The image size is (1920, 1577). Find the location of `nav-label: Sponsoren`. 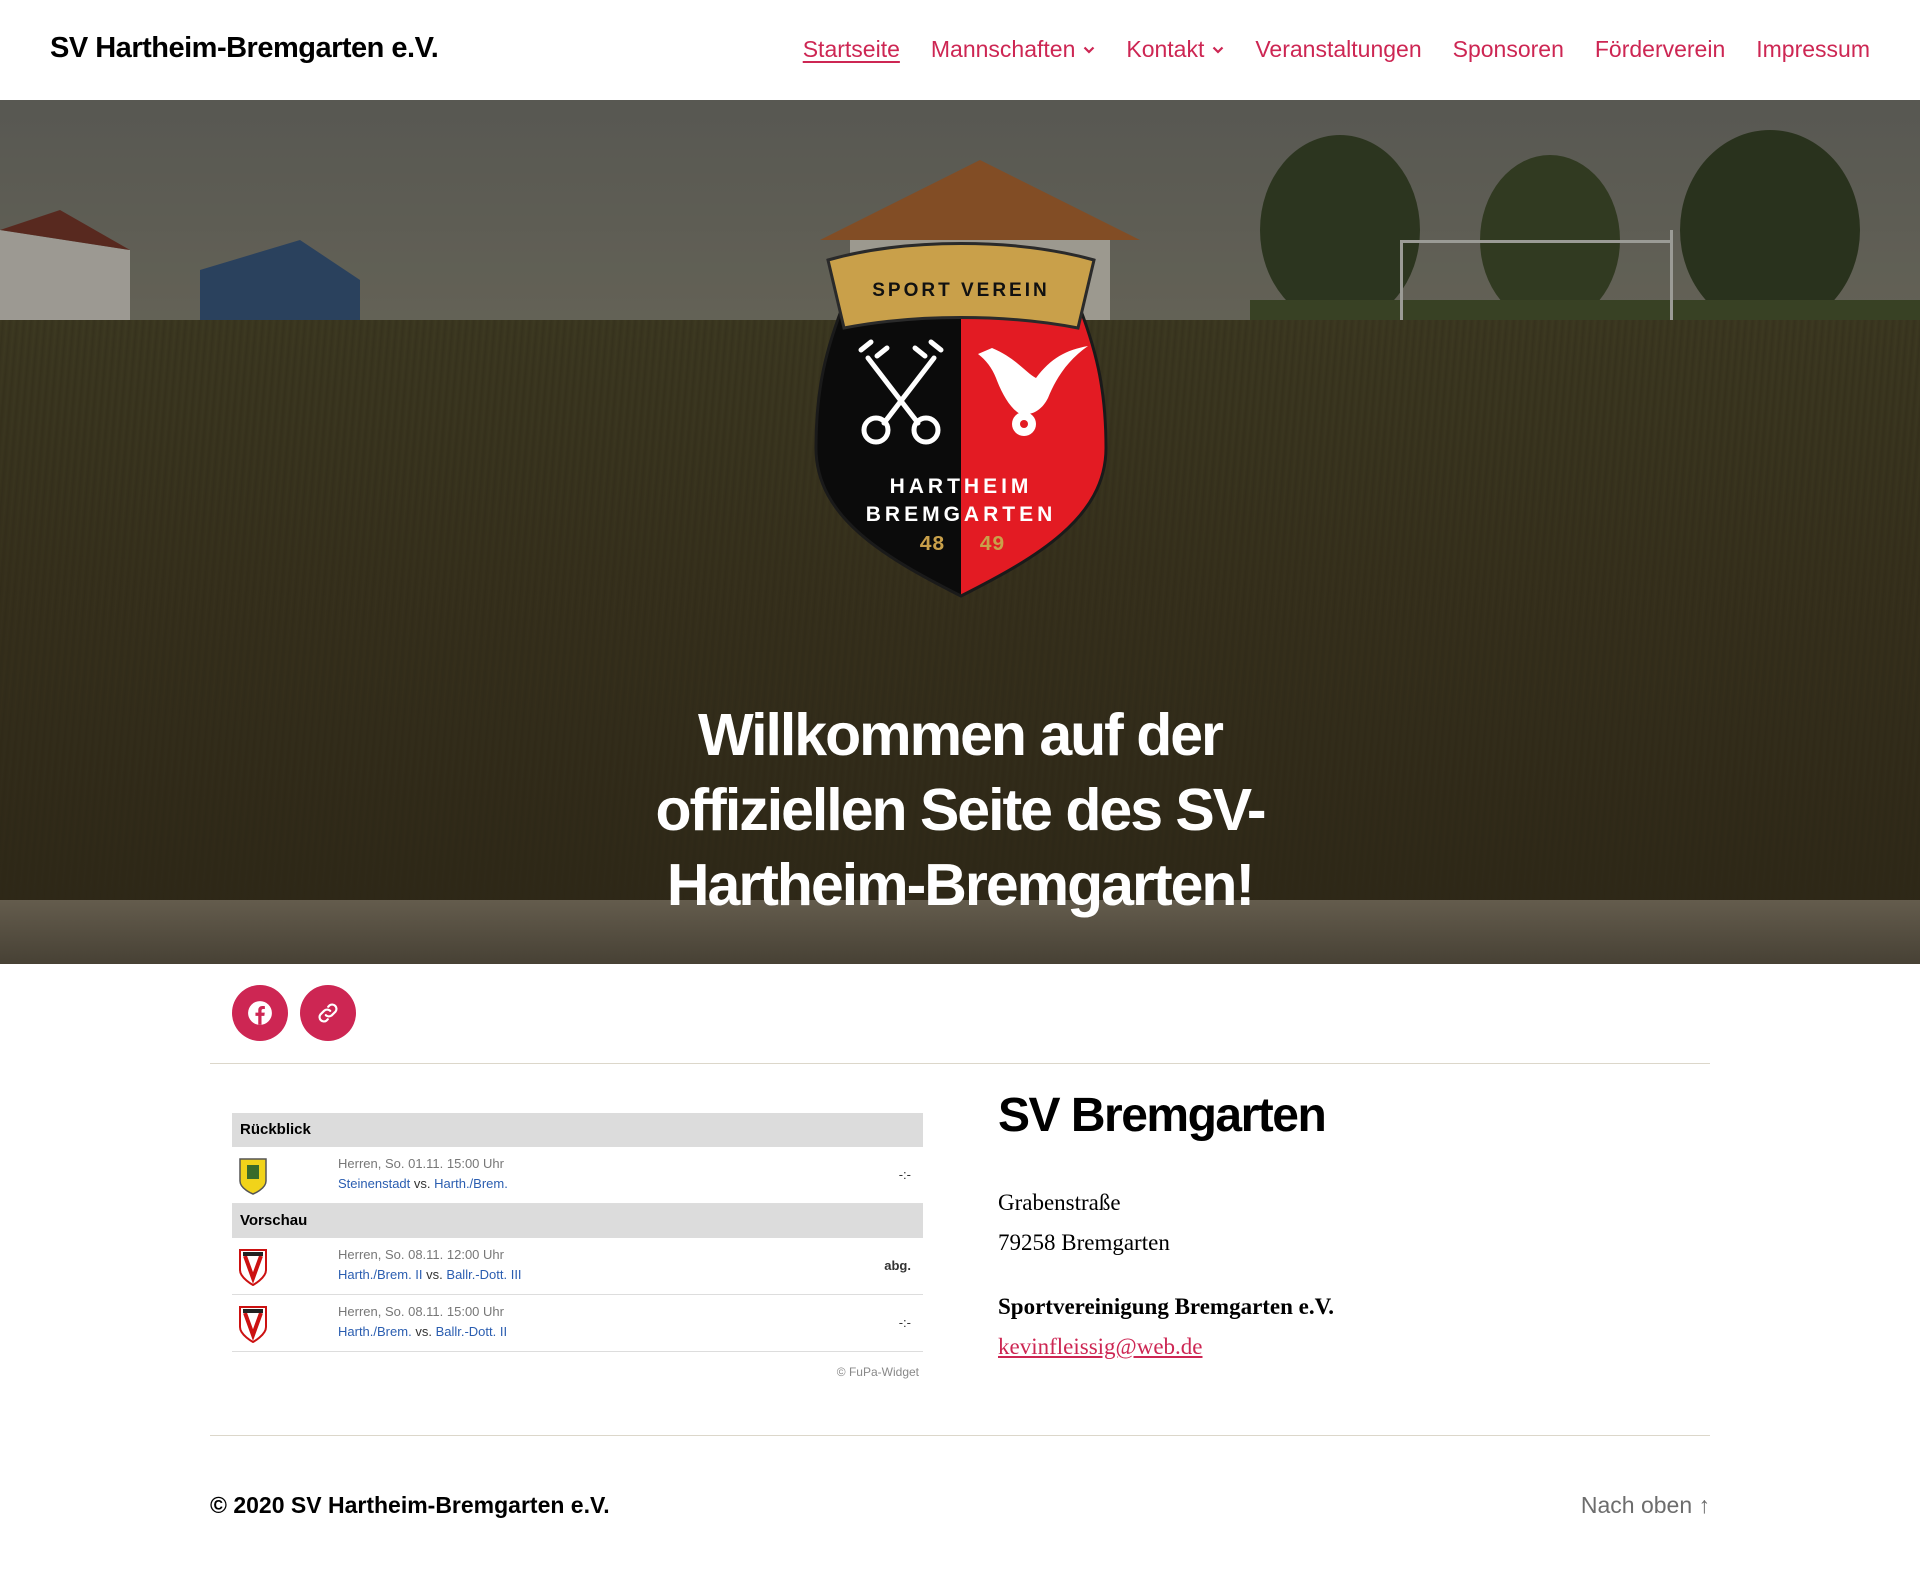

nav-label: Sponsoren is located at coordinates (1508, 49).